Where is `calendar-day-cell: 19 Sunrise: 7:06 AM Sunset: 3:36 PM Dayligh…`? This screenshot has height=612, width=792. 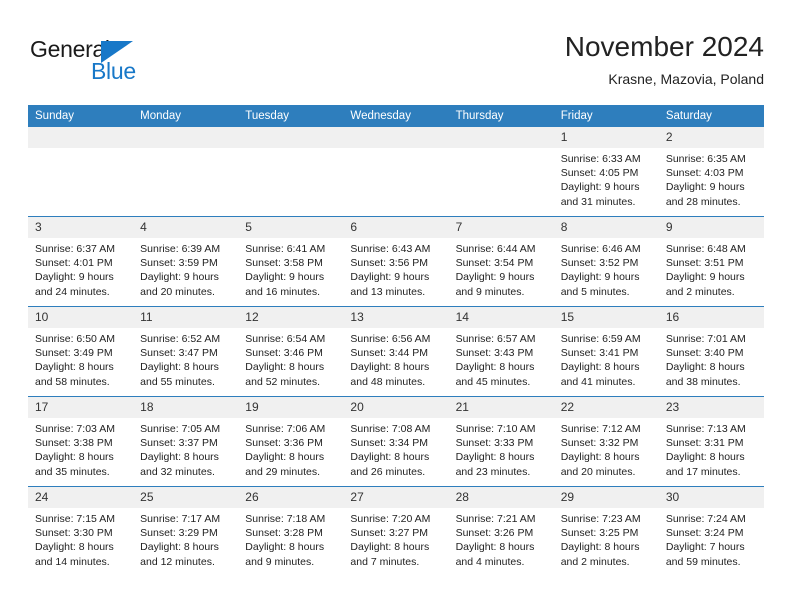 calendar-day-cell: 19 Sunrise: 7:06 AM Sunset: 3:36 PM Dayligh… is located at coordinates (291, 441).